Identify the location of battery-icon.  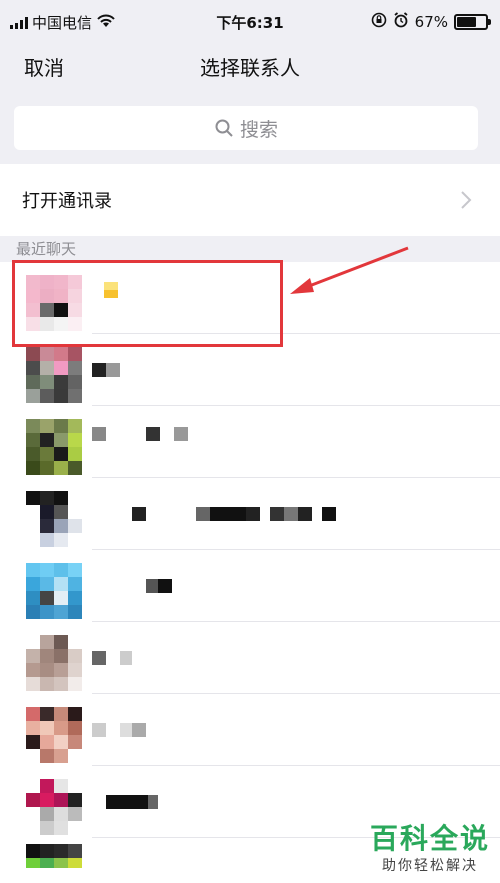
(472, 22).